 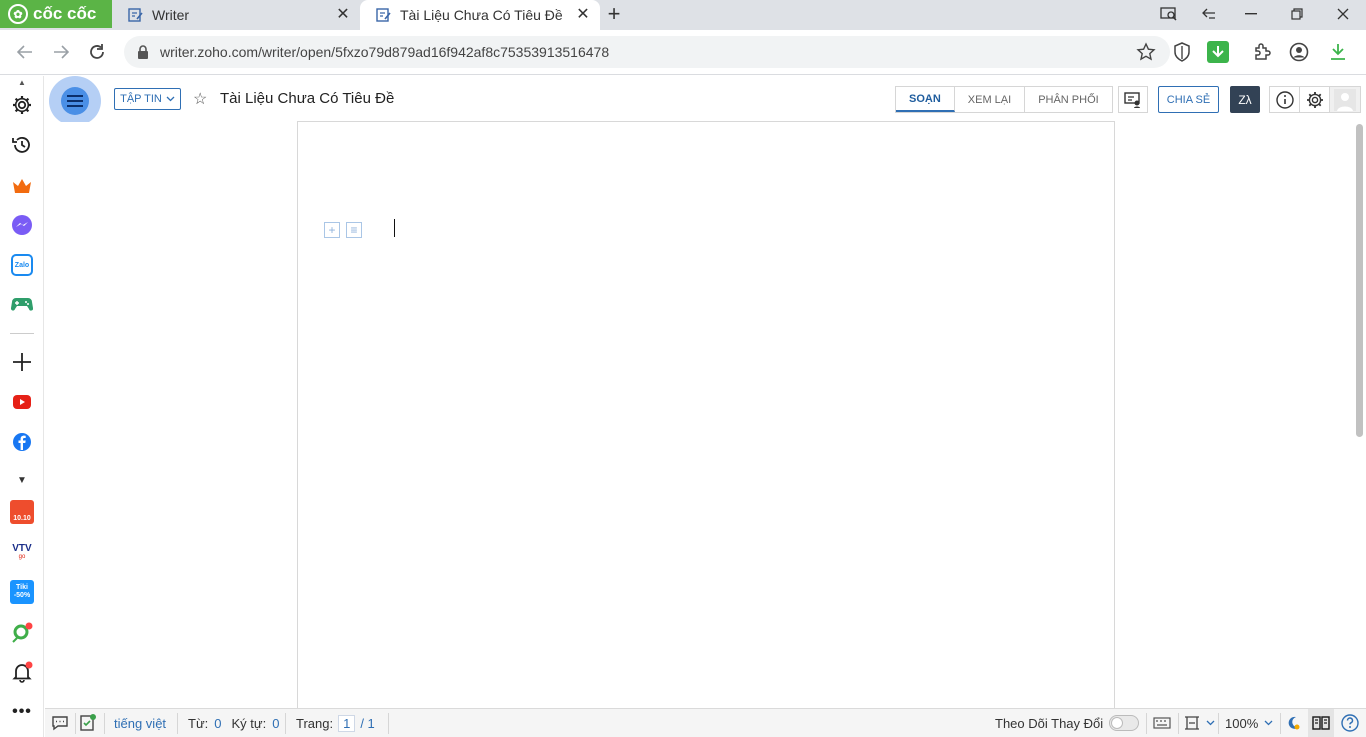 I want to click on tiki-icon: Tiki -50%, so click(x=22, y=592).